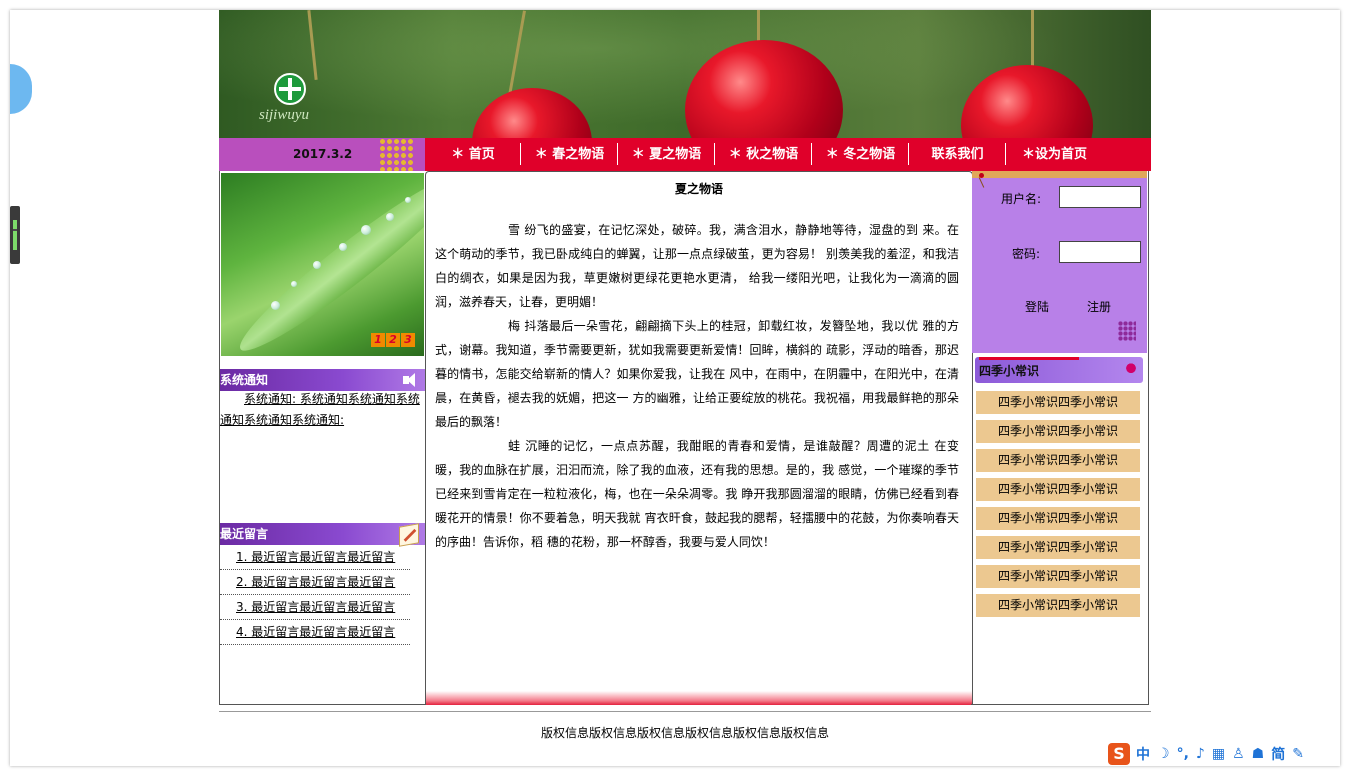 This screenshot has width=1351, height=776. What do you see at coordinates (1238, 754) in the screenshot?
I see `user-icon: ♙` at bounding box center [1238, 754].